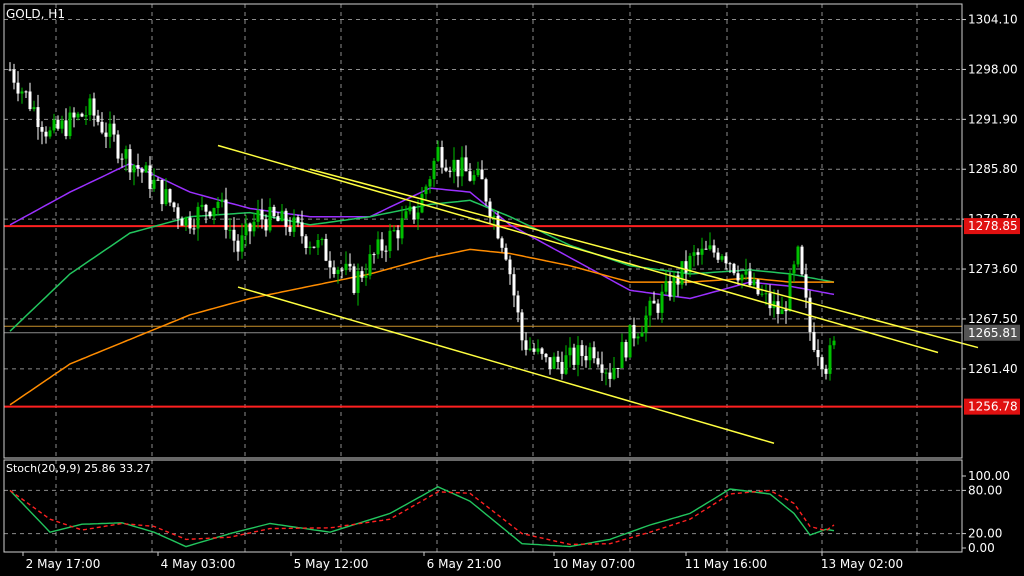  I want to click on time-tick-label: 10 May 07:00, so click(594, 564).